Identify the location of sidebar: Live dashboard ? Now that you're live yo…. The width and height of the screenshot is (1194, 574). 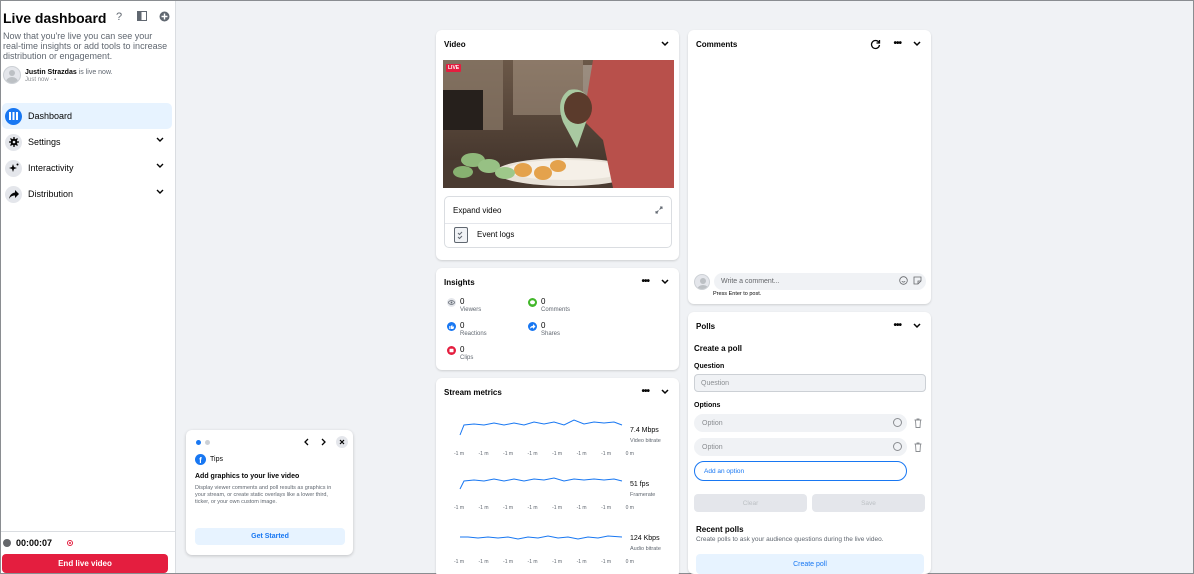
(88, 287).